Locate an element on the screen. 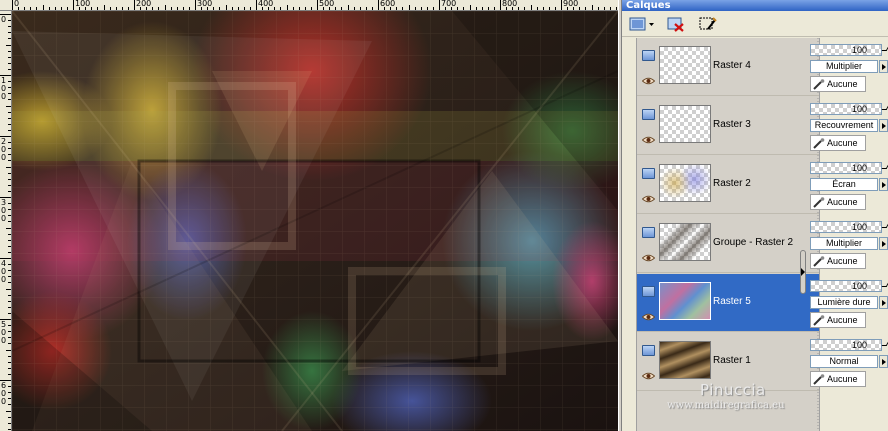  mask-brush-icon is located at coordinates (819, 84).